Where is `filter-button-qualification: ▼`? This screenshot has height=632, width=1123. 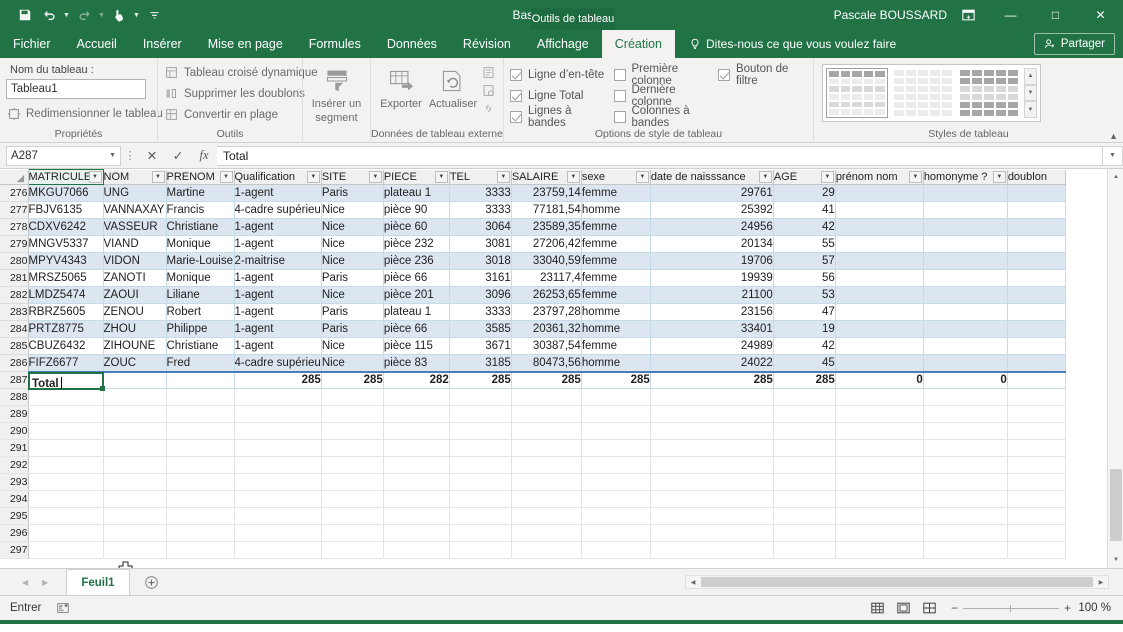
filter-button-qualification: ▼ is located at coordinates (313, 176).